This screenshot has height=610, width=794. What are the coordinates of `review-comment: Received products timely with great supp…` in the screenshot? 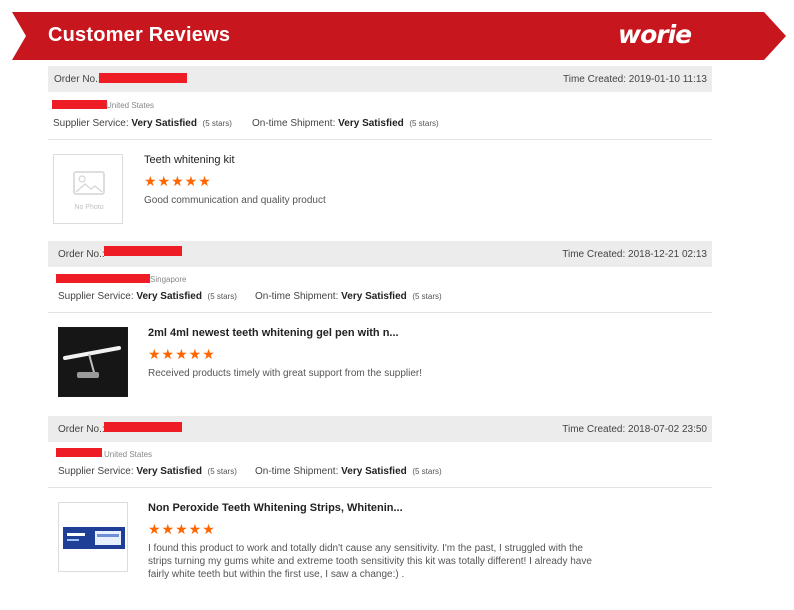 It's located at (285, 373).